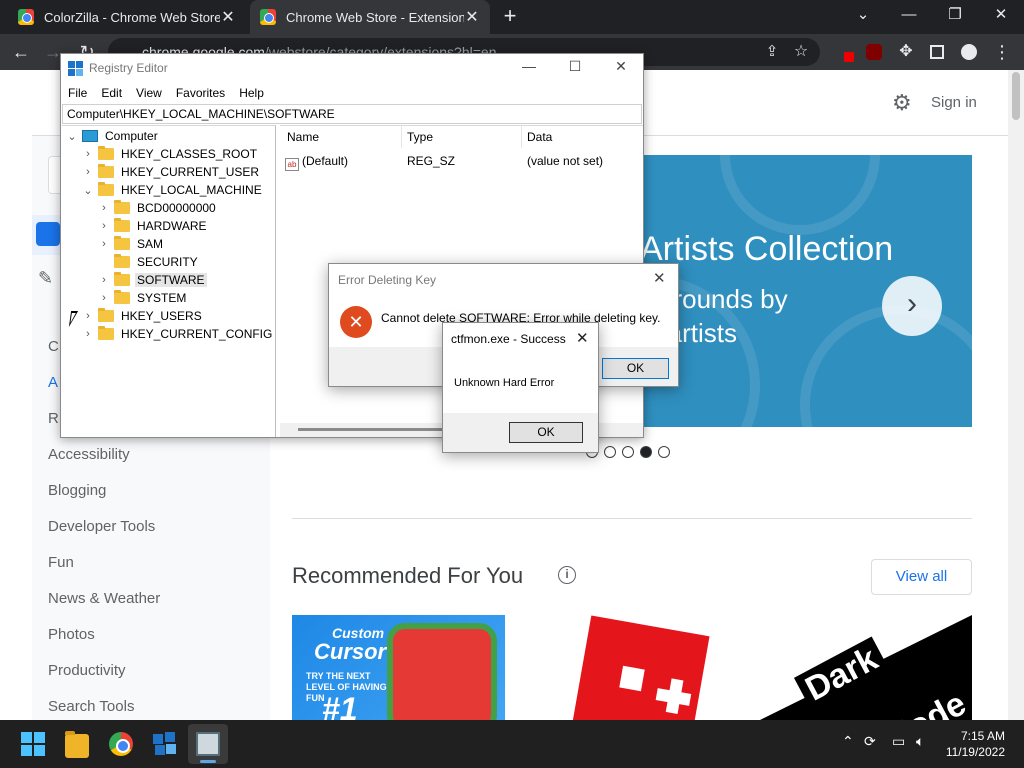  I want to click on tab-colorzilla: ColorZilla - Chrome Web Store ✕, so click(127, 17).